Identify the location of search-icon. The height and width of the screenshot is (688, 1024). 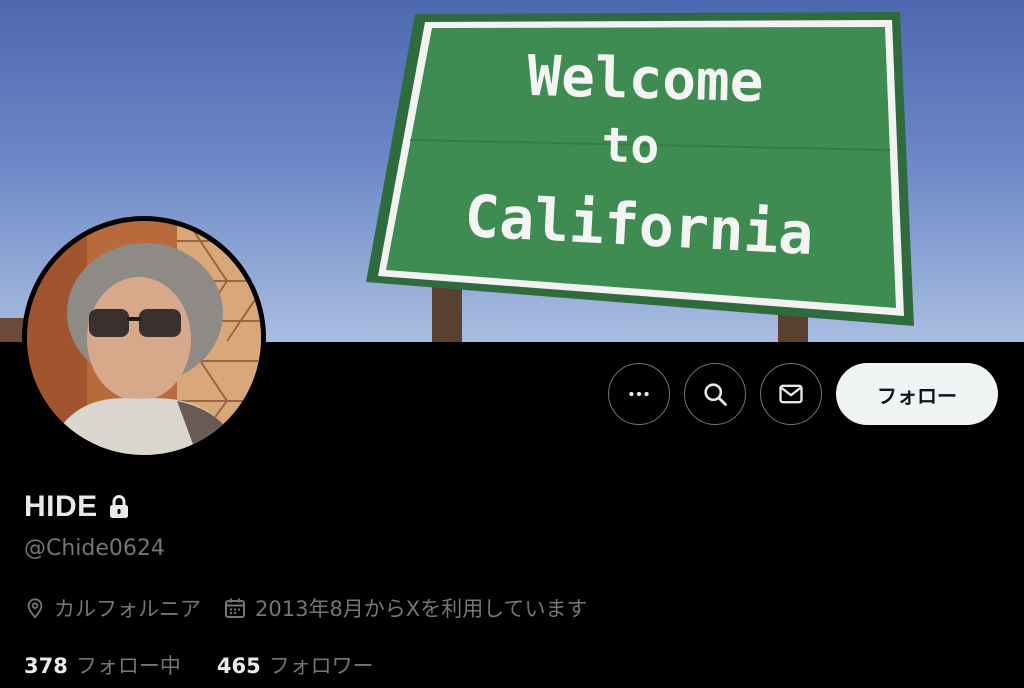
(715, 394).